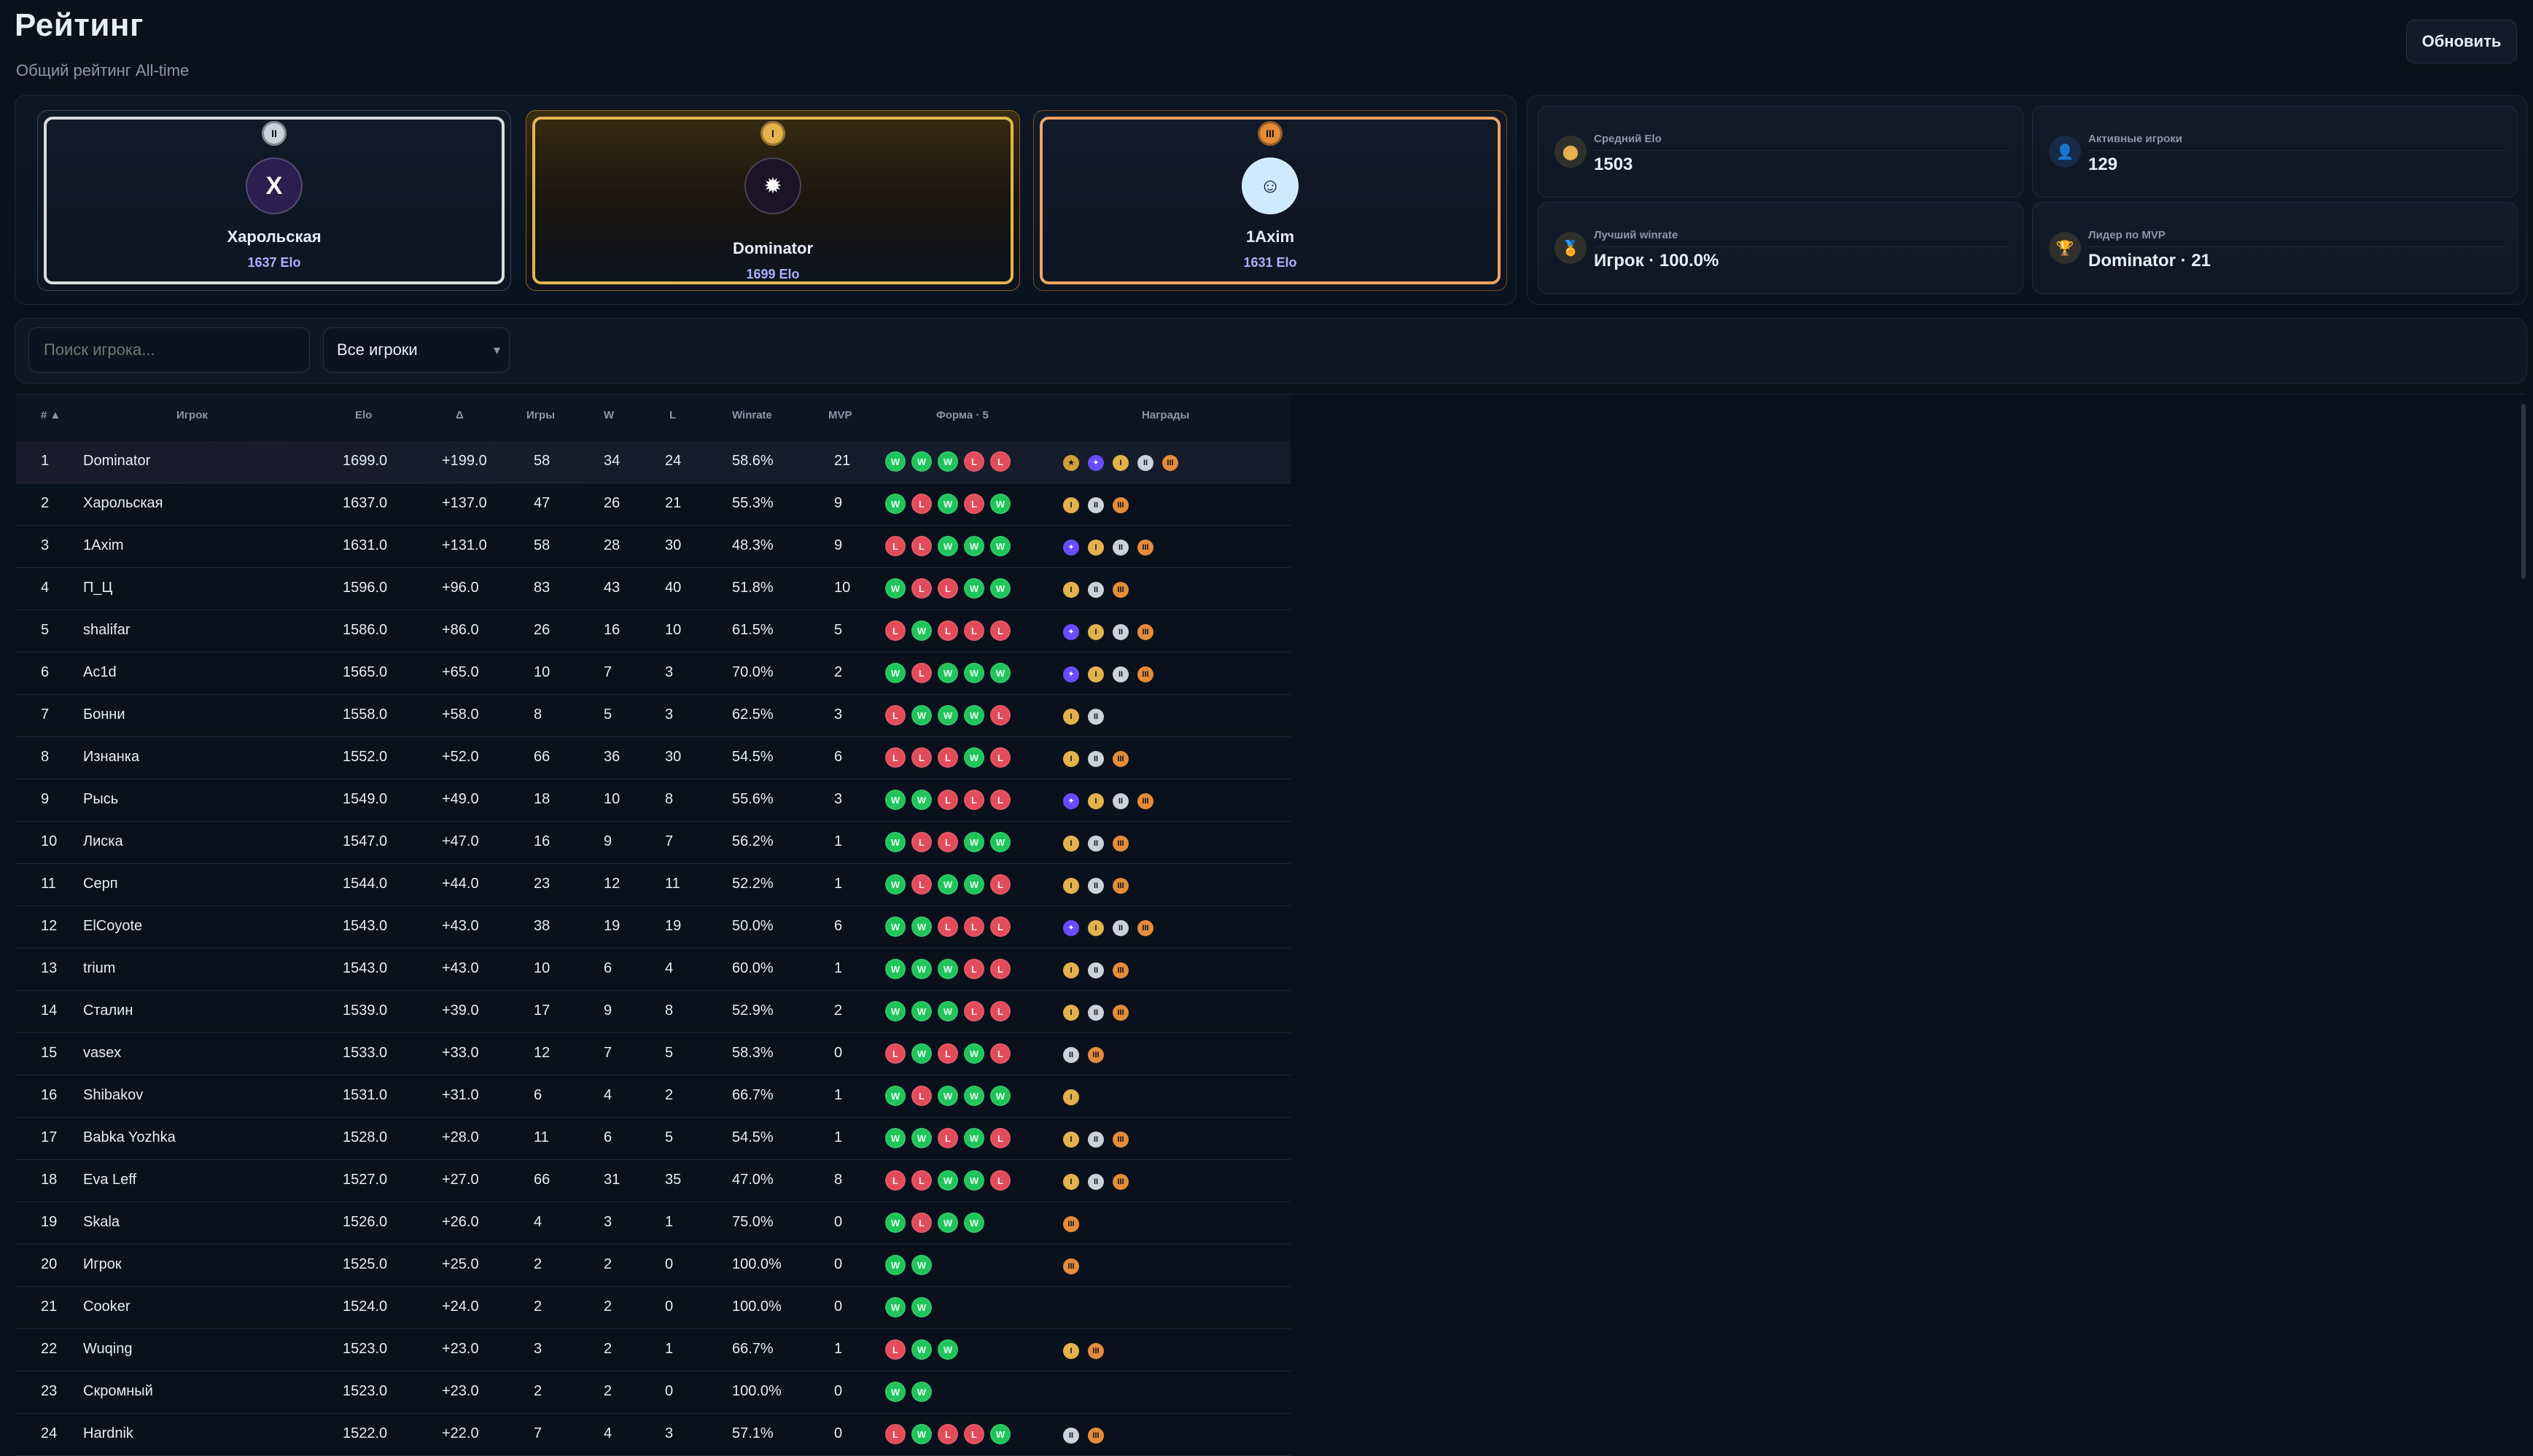 This screenshot has height=1456, width=2533. I want to click on header-awards: Награды, so click(1165, 415).